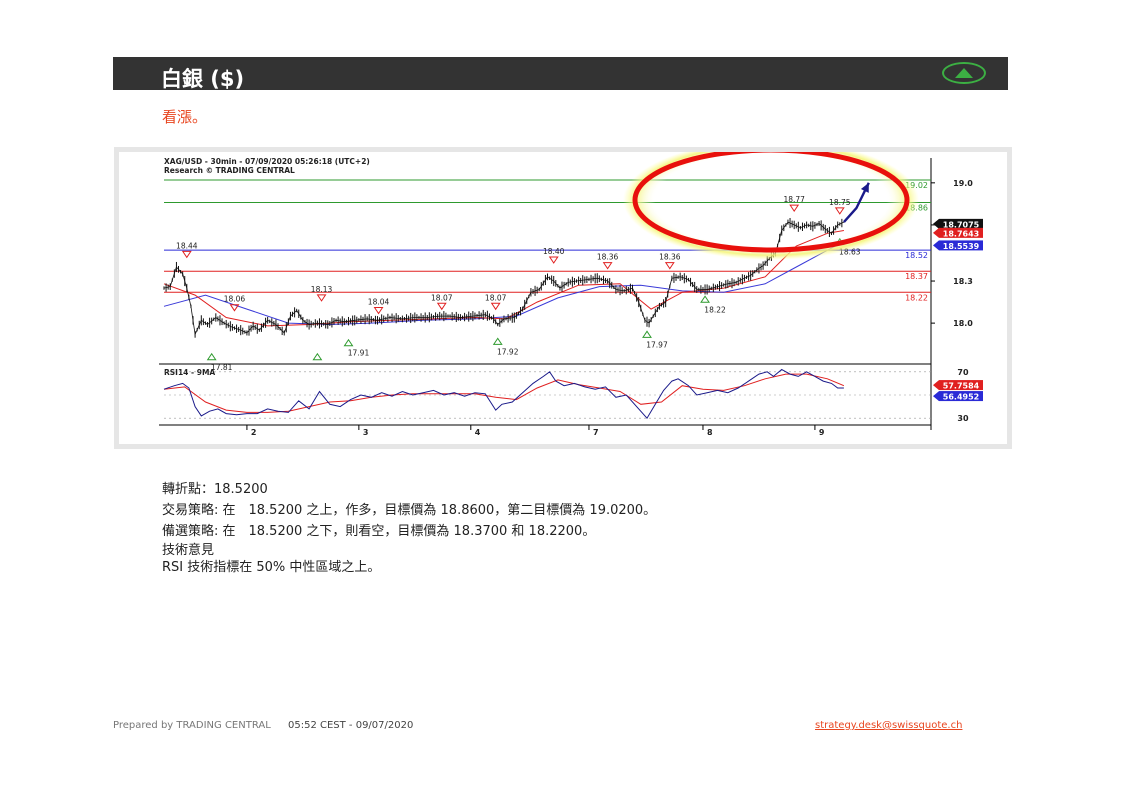 This screenshot has height=794, width=1122. What do you see at coordinates (961, 397) in the screenshot?
I see `rsi-tag-label: 56.4952` at bounding box center [961, 397].